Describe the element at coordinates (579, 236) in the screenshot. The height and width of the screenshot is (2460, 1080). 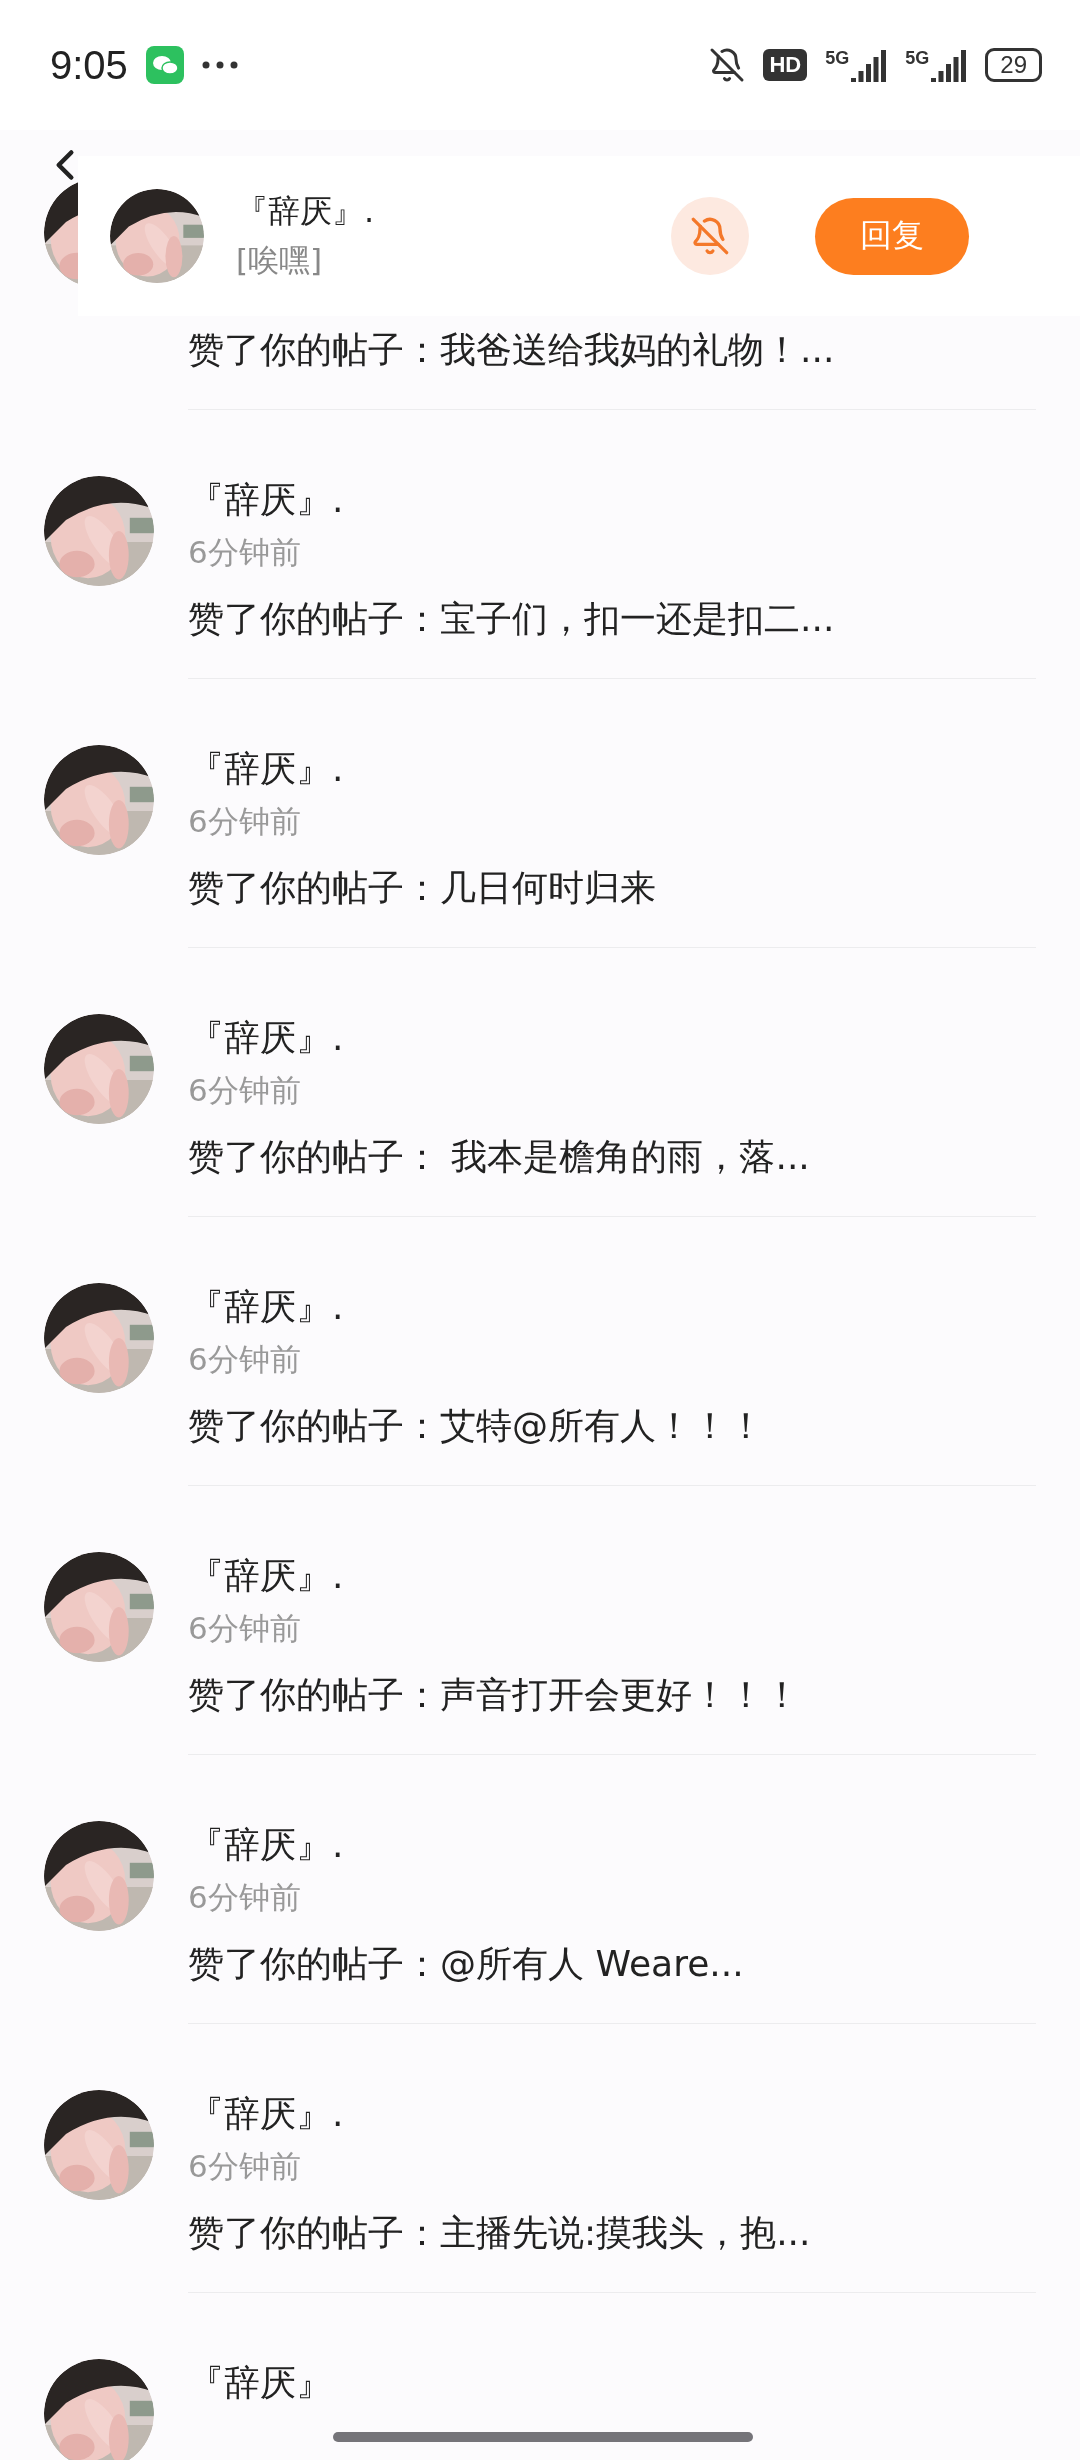
I see `notification-banner: 『辞厌』. [唉嘿] 回复` at that location.